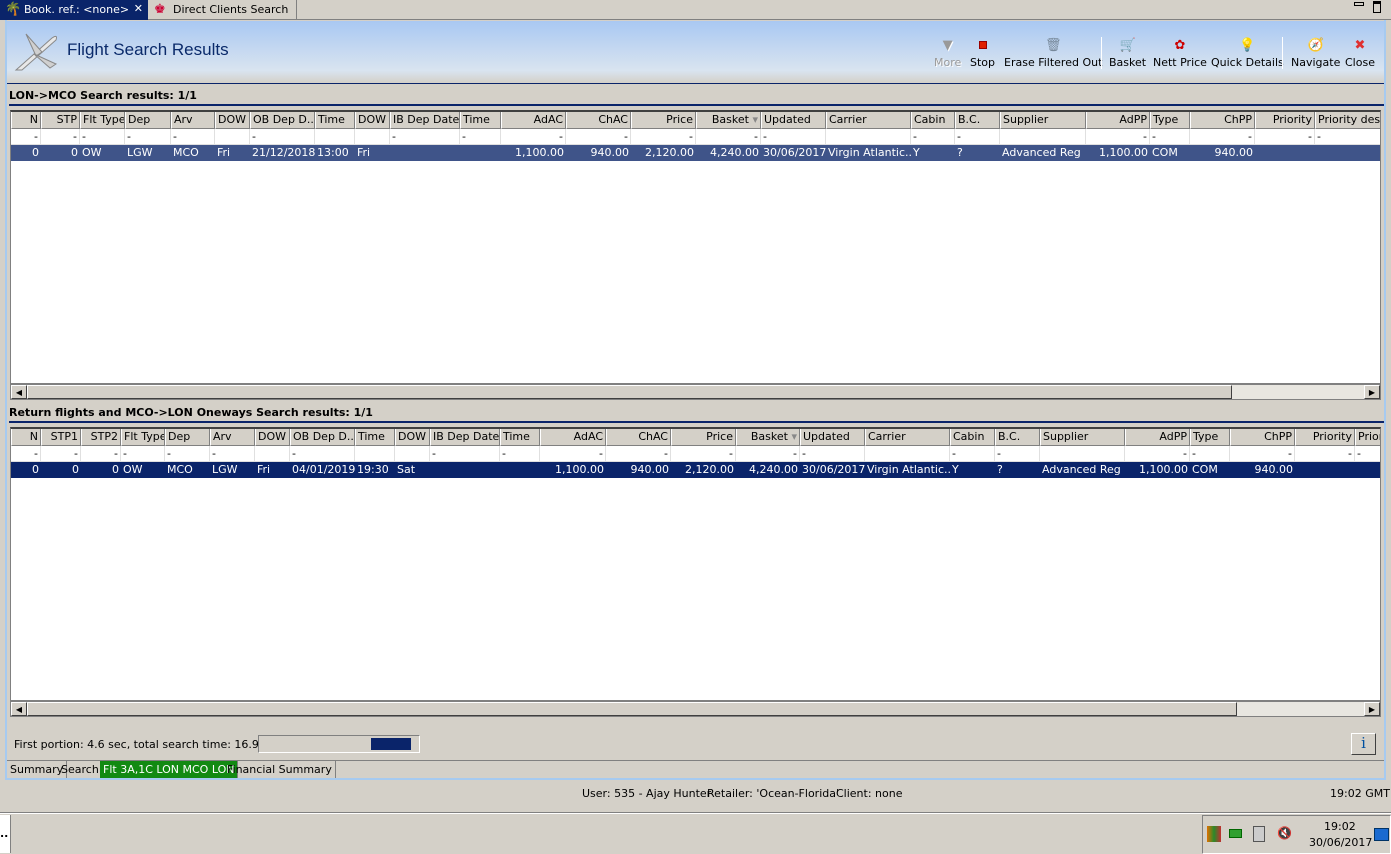 This screenshot has height=854, width=1391. Describe the element at coordinates (280, 769) in the screenshot. I see `bottom-tab-financial-summary: Financial Summary` at that location.